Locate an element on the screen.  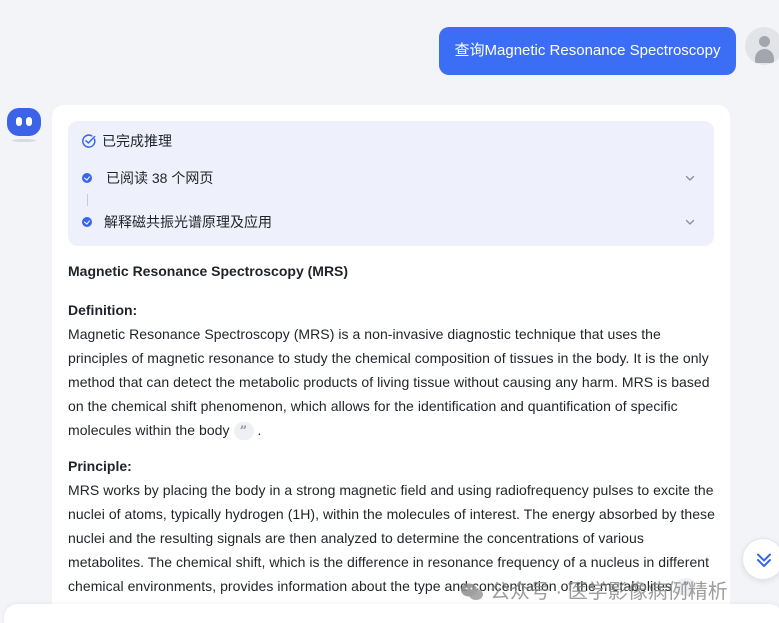
step-connector is located at coordinates (87, 200).